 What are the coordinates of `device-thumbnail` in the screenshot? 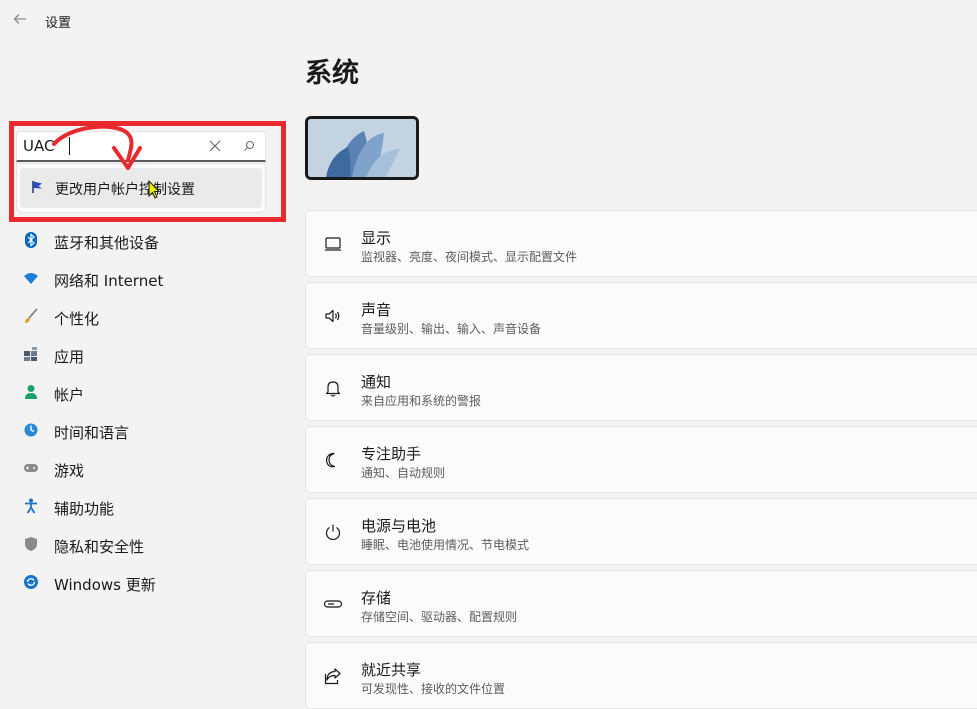 It's located at (362, 148).